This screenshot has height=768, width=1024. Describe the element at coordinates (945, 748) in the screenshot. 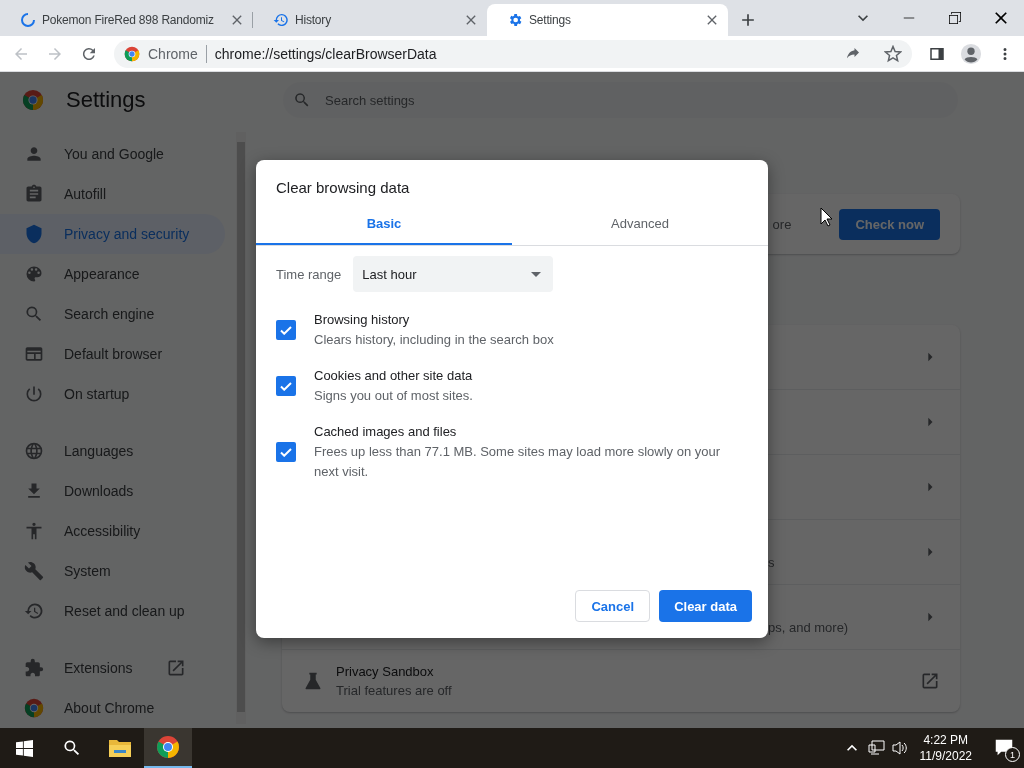

I see `clock: 4:22 PM 11/9/2022` at that location.